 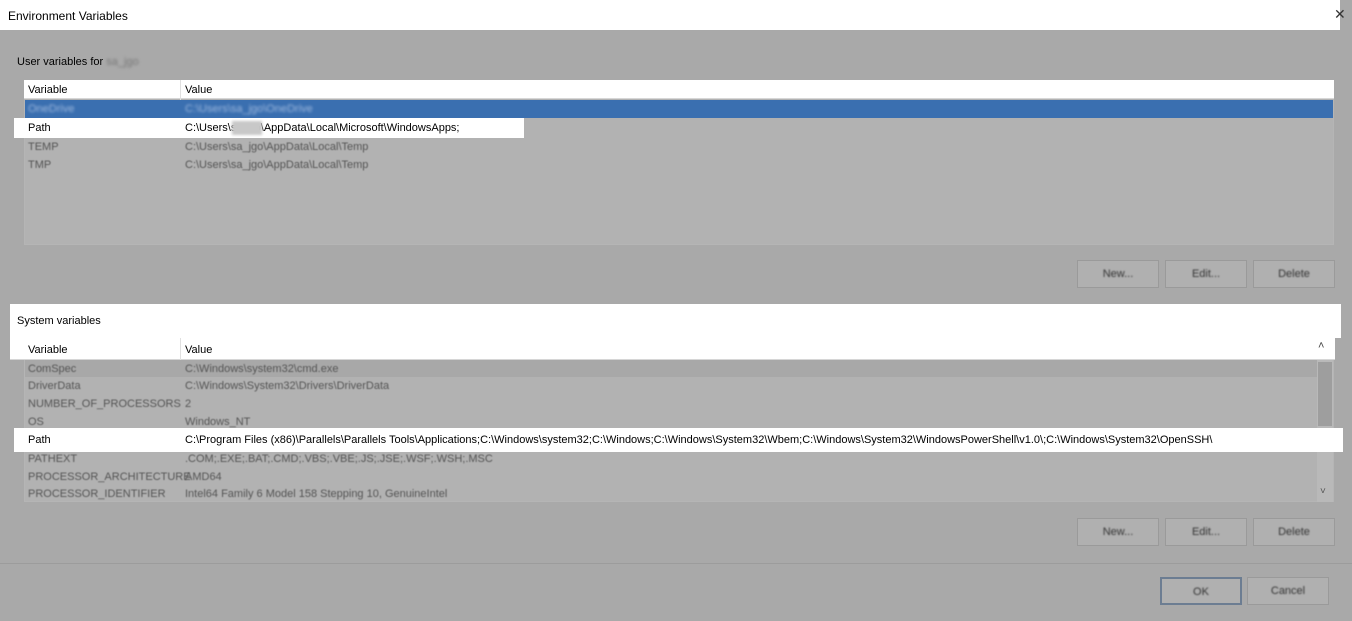 What do you see at coordinates (679, 109) in the screenshot?
I see `table-row-selected: OneDrive C:\Users\sa_jgo\OneDrive` at bounding box center [679, 109].